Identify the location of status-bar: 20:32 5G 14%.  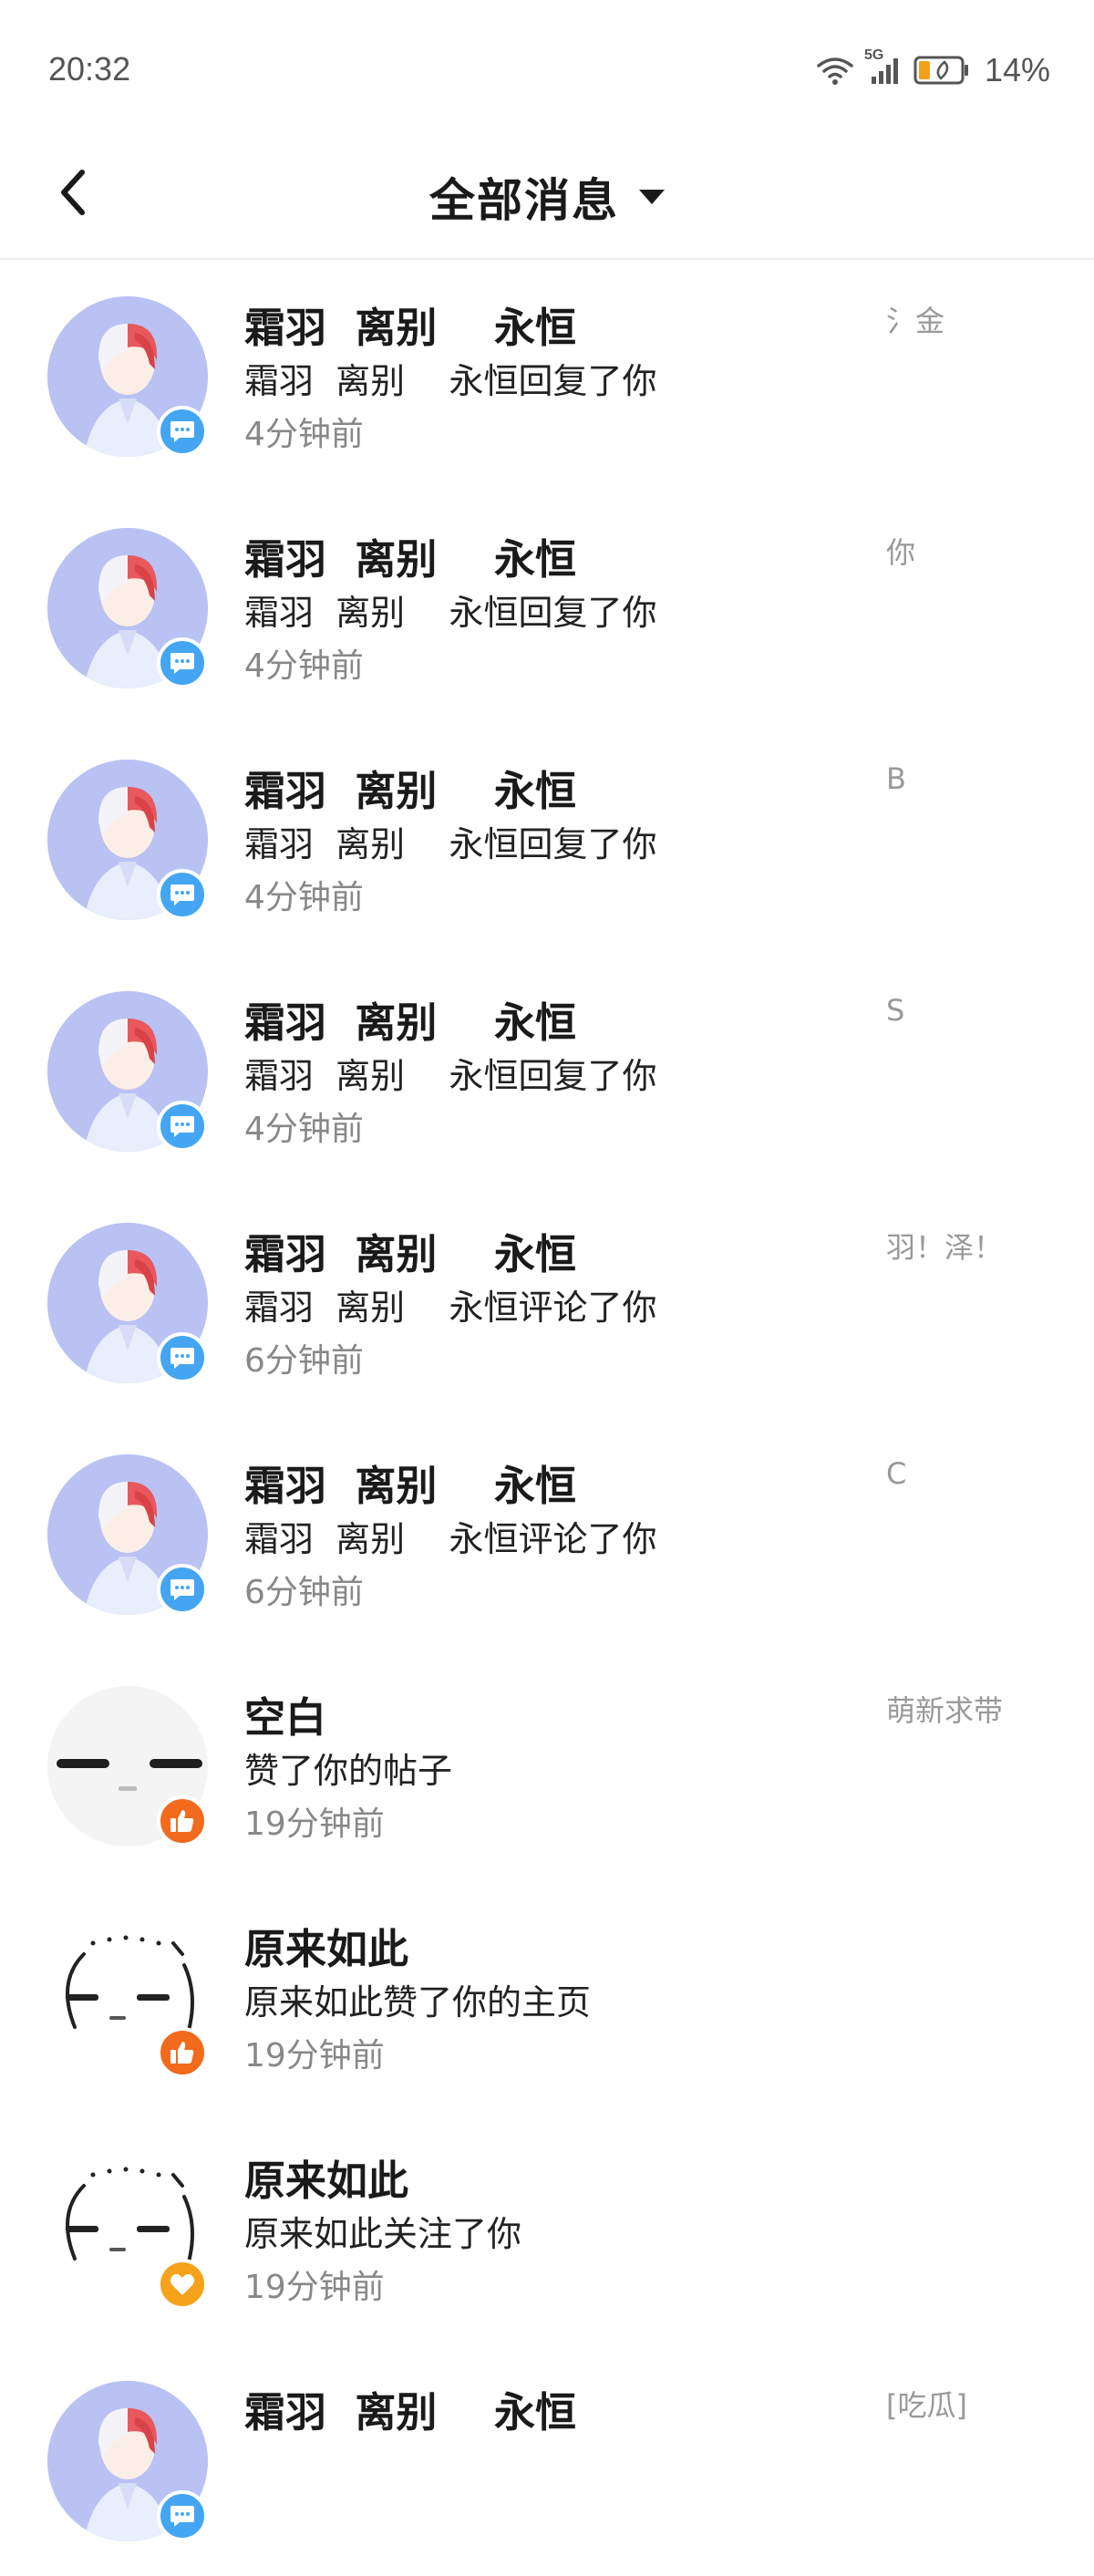
(547, 68).